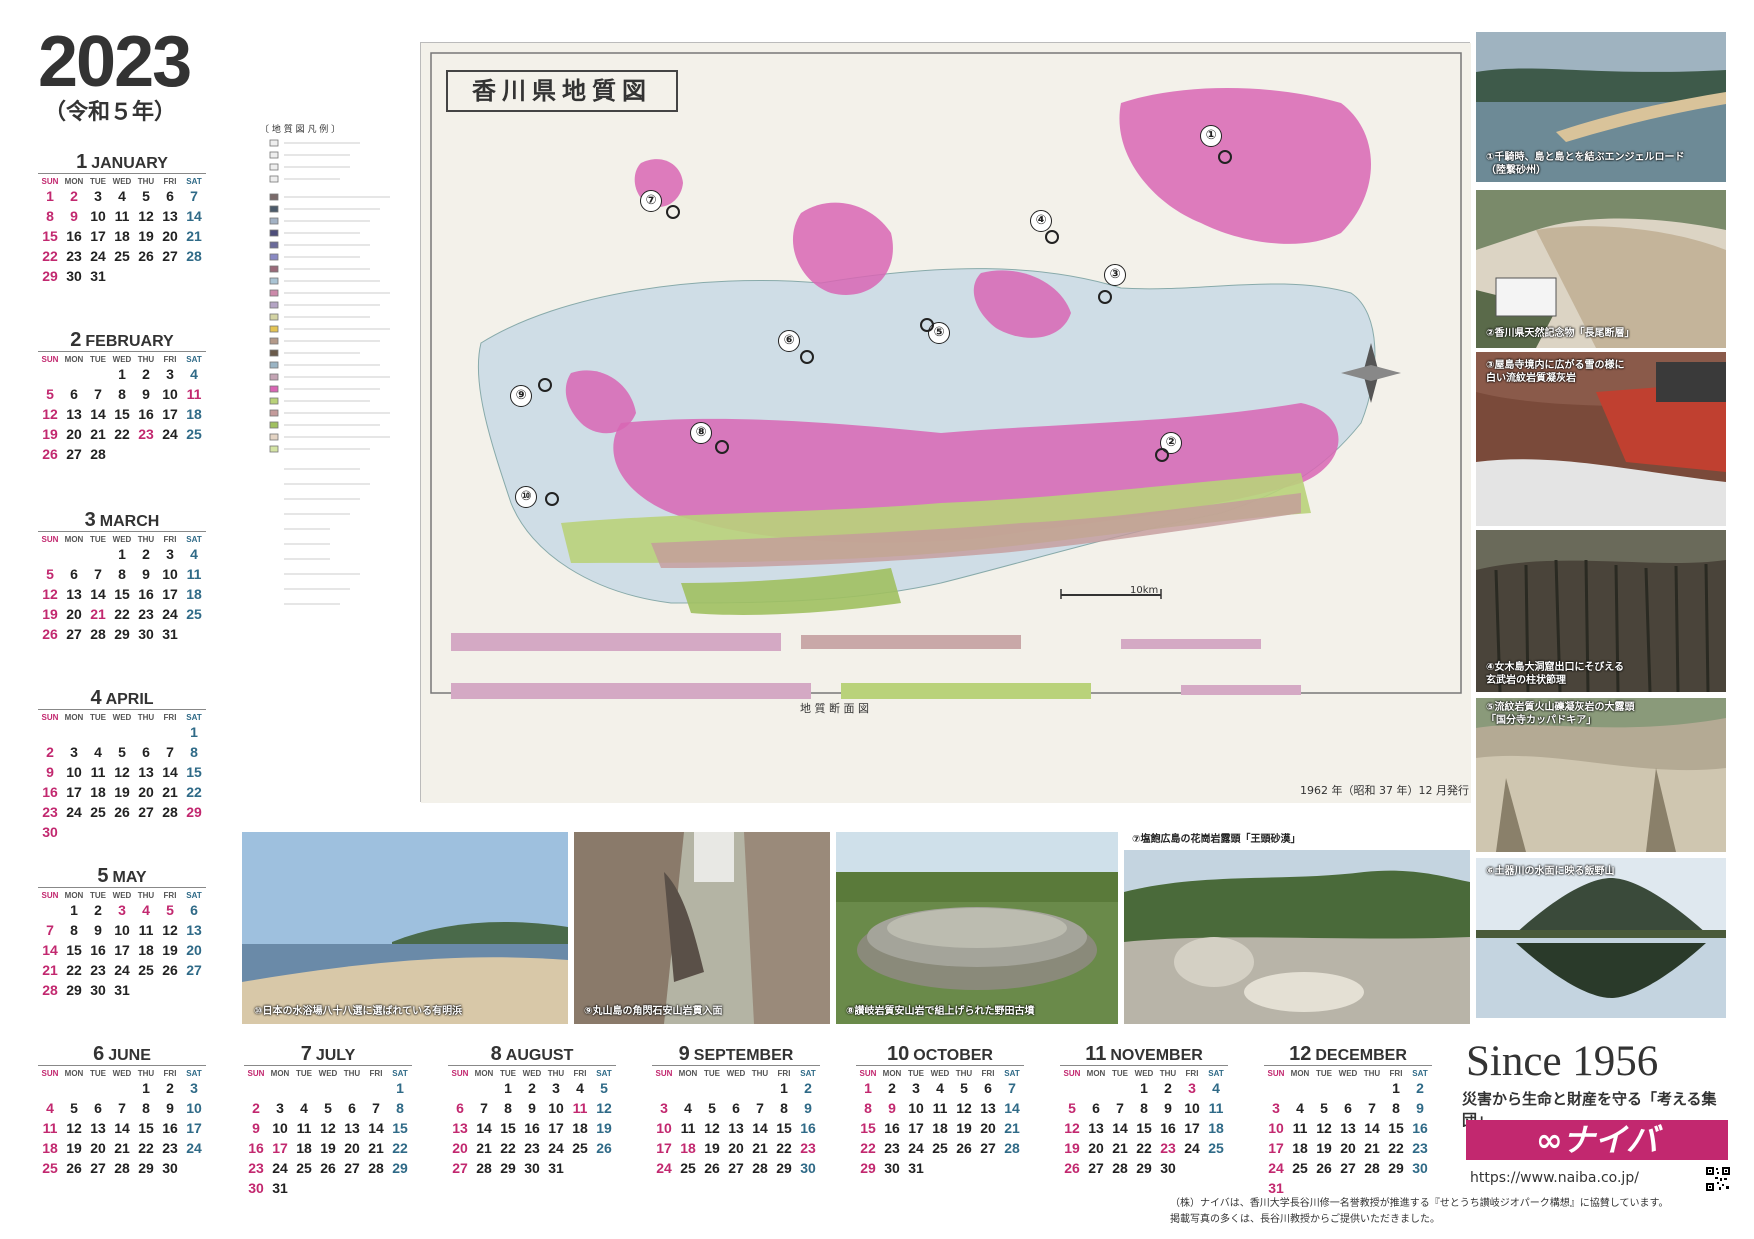  Describe the element at coordinates (784, 1148) in the screenshot. I see `day-cell: 22` at that location.